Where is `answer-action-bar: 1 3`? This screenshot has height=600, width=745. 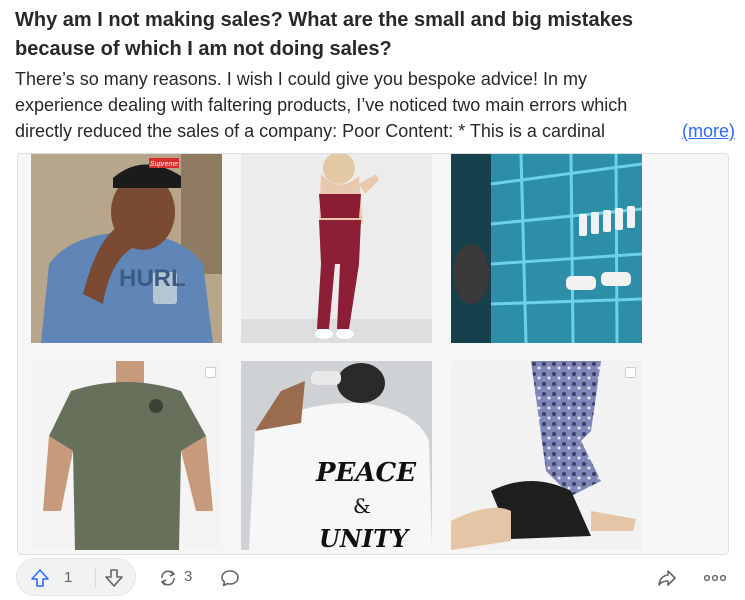 answer-action-bar: 1 3 is located at coordinates (376, 577).